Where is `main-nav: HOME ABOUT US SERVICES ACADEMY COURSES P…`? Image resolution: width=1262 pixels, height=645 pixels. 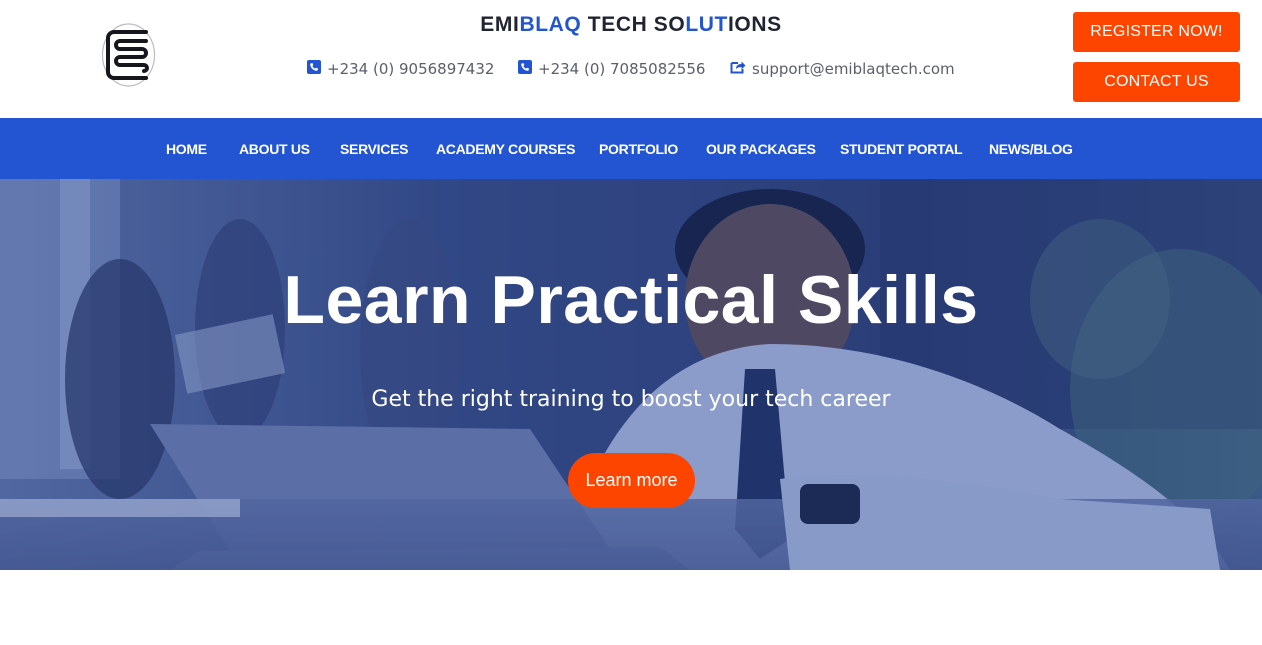 main-nav: HOME ABOUT US SERVICES ACADEMY COURSES P… is located at coordinates (631, 148).